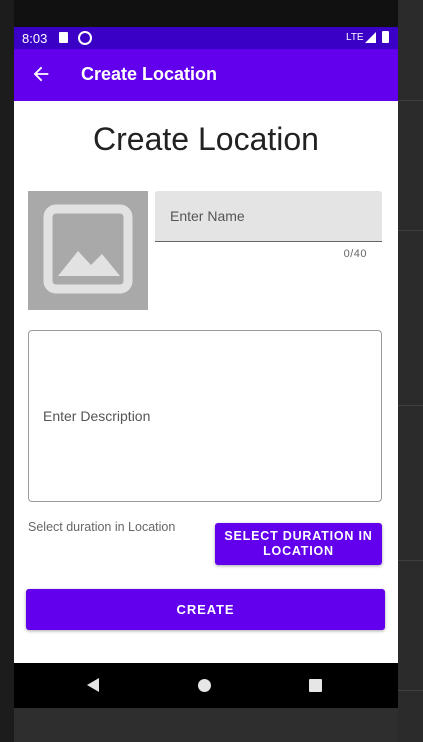 The image size is (423, 742). What do you see at coordinates (355, 37) in the screenshot?
I see `network-type: LTE` at bounding box center [355, 37].